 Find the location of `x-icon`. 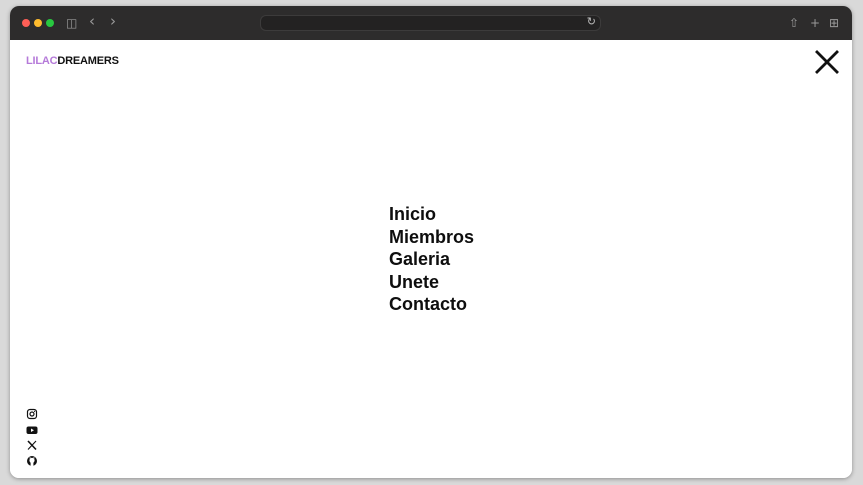

x-icon is located at coordinates (32, 445).